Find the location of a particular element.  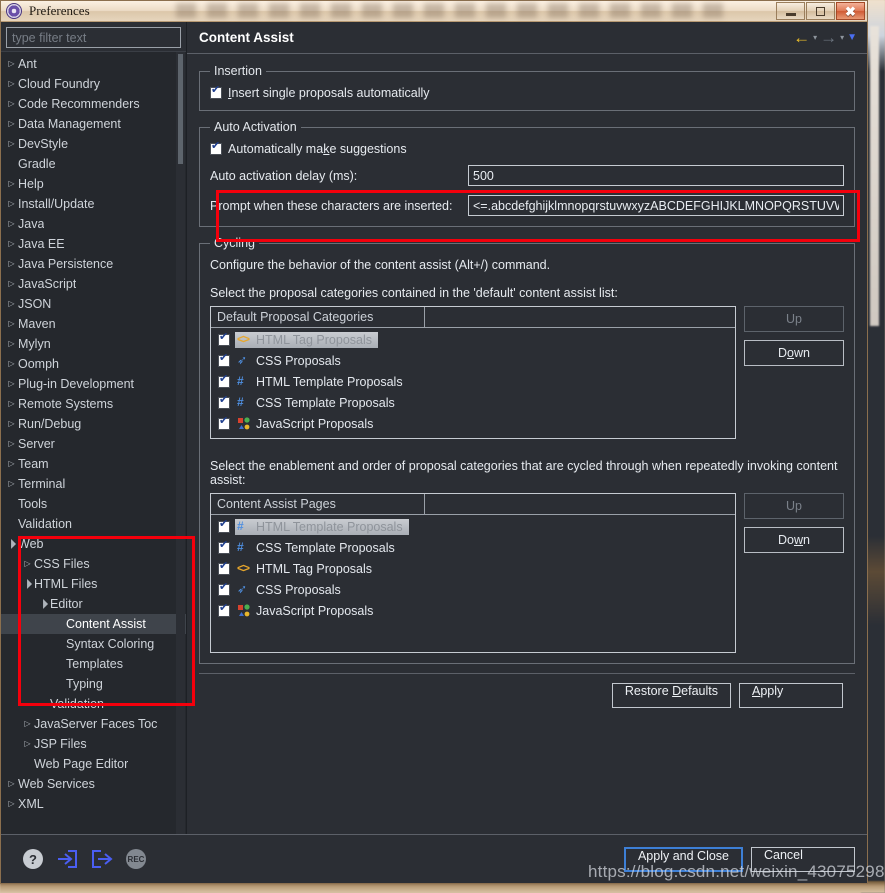

sidebar-item-javascript: JavaScript is located at coordinates (93, 284).